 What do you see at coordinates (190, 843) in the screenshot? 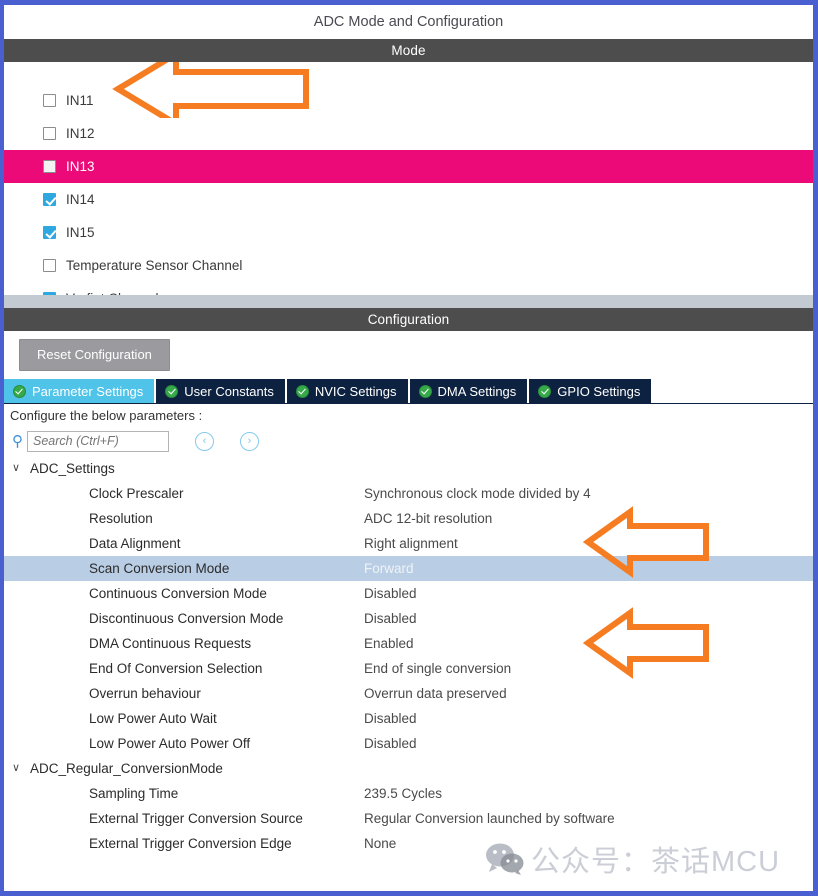
I see `param-name: External Trigger Conversion Edge` at bounding box center [190, 843].